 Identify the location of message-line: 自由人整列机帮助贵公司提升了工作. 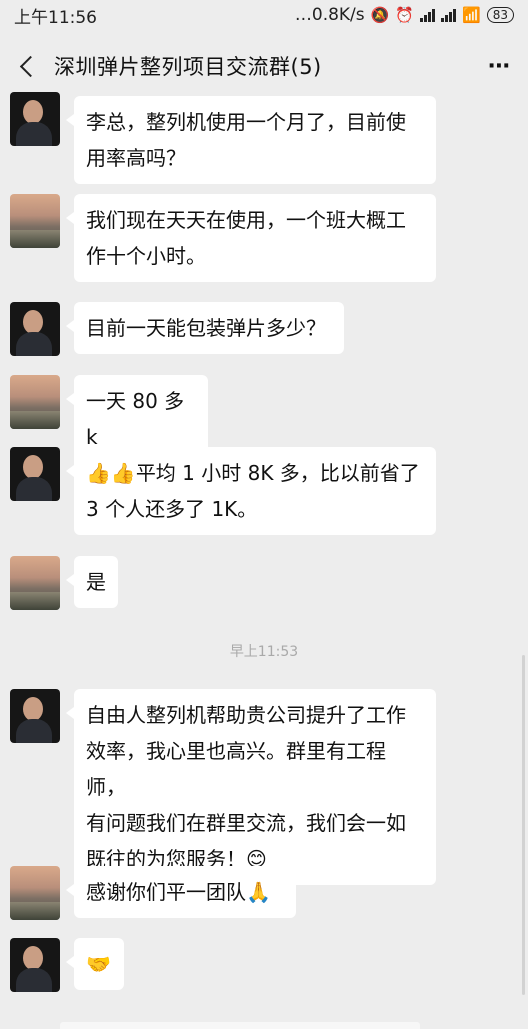
(246, 715).